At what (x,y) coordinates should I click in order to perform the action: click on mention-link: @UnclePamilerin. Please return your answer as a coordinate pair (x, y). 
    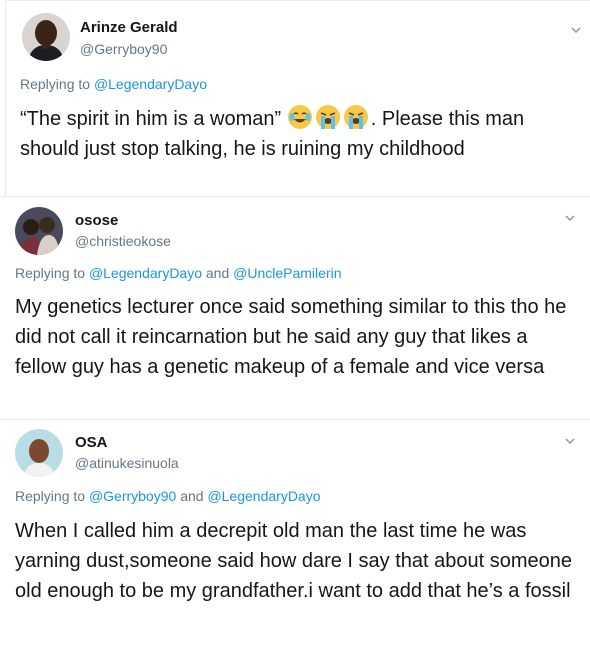
    Looking at the image, I should click on (287, 273).